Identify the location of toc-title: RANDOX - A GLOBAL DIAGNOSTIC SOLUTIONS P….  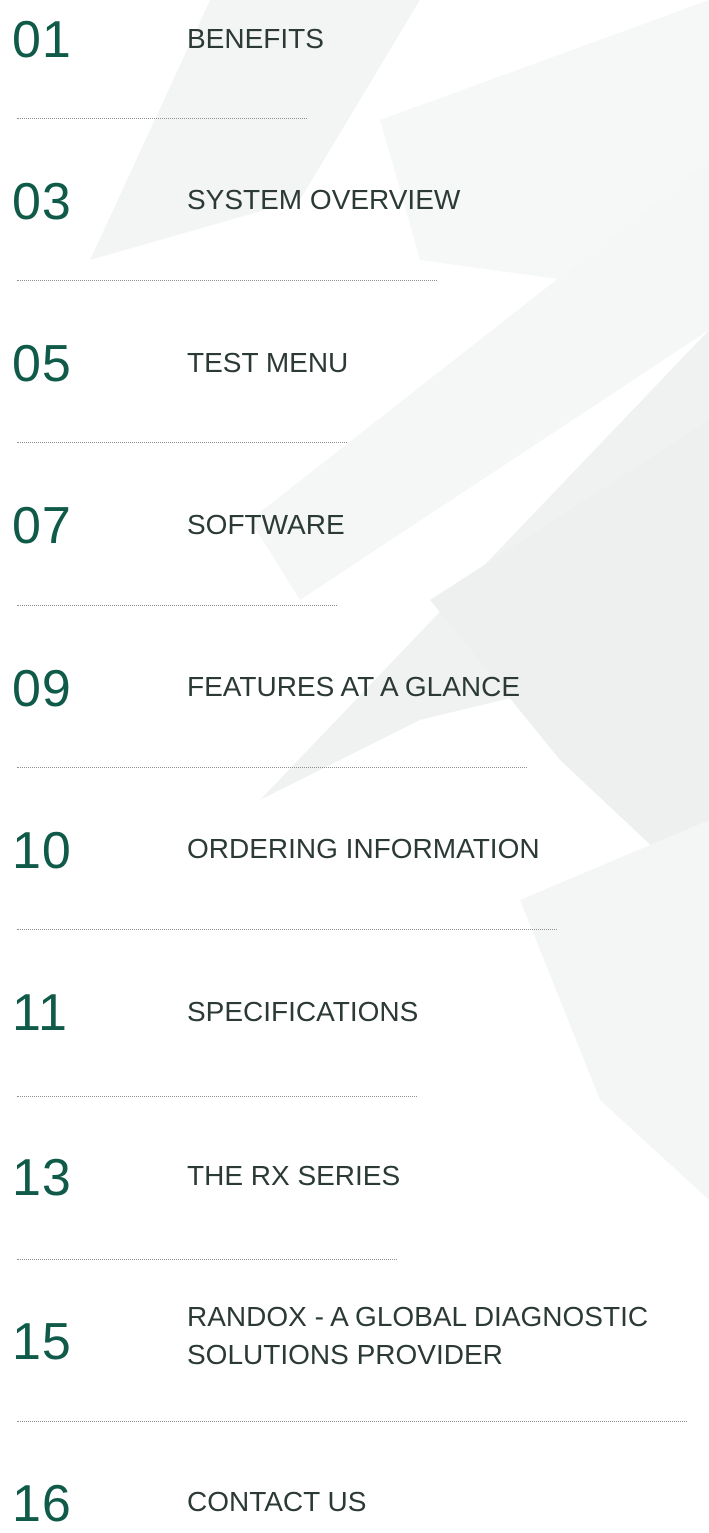
(447, 1336).